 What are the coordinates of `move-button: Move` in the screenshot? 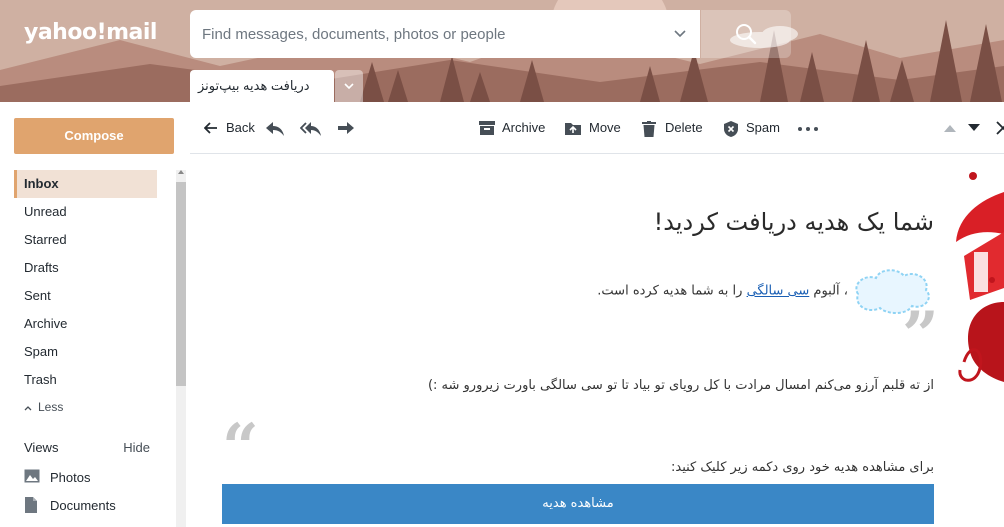 It's located at (595, 128).